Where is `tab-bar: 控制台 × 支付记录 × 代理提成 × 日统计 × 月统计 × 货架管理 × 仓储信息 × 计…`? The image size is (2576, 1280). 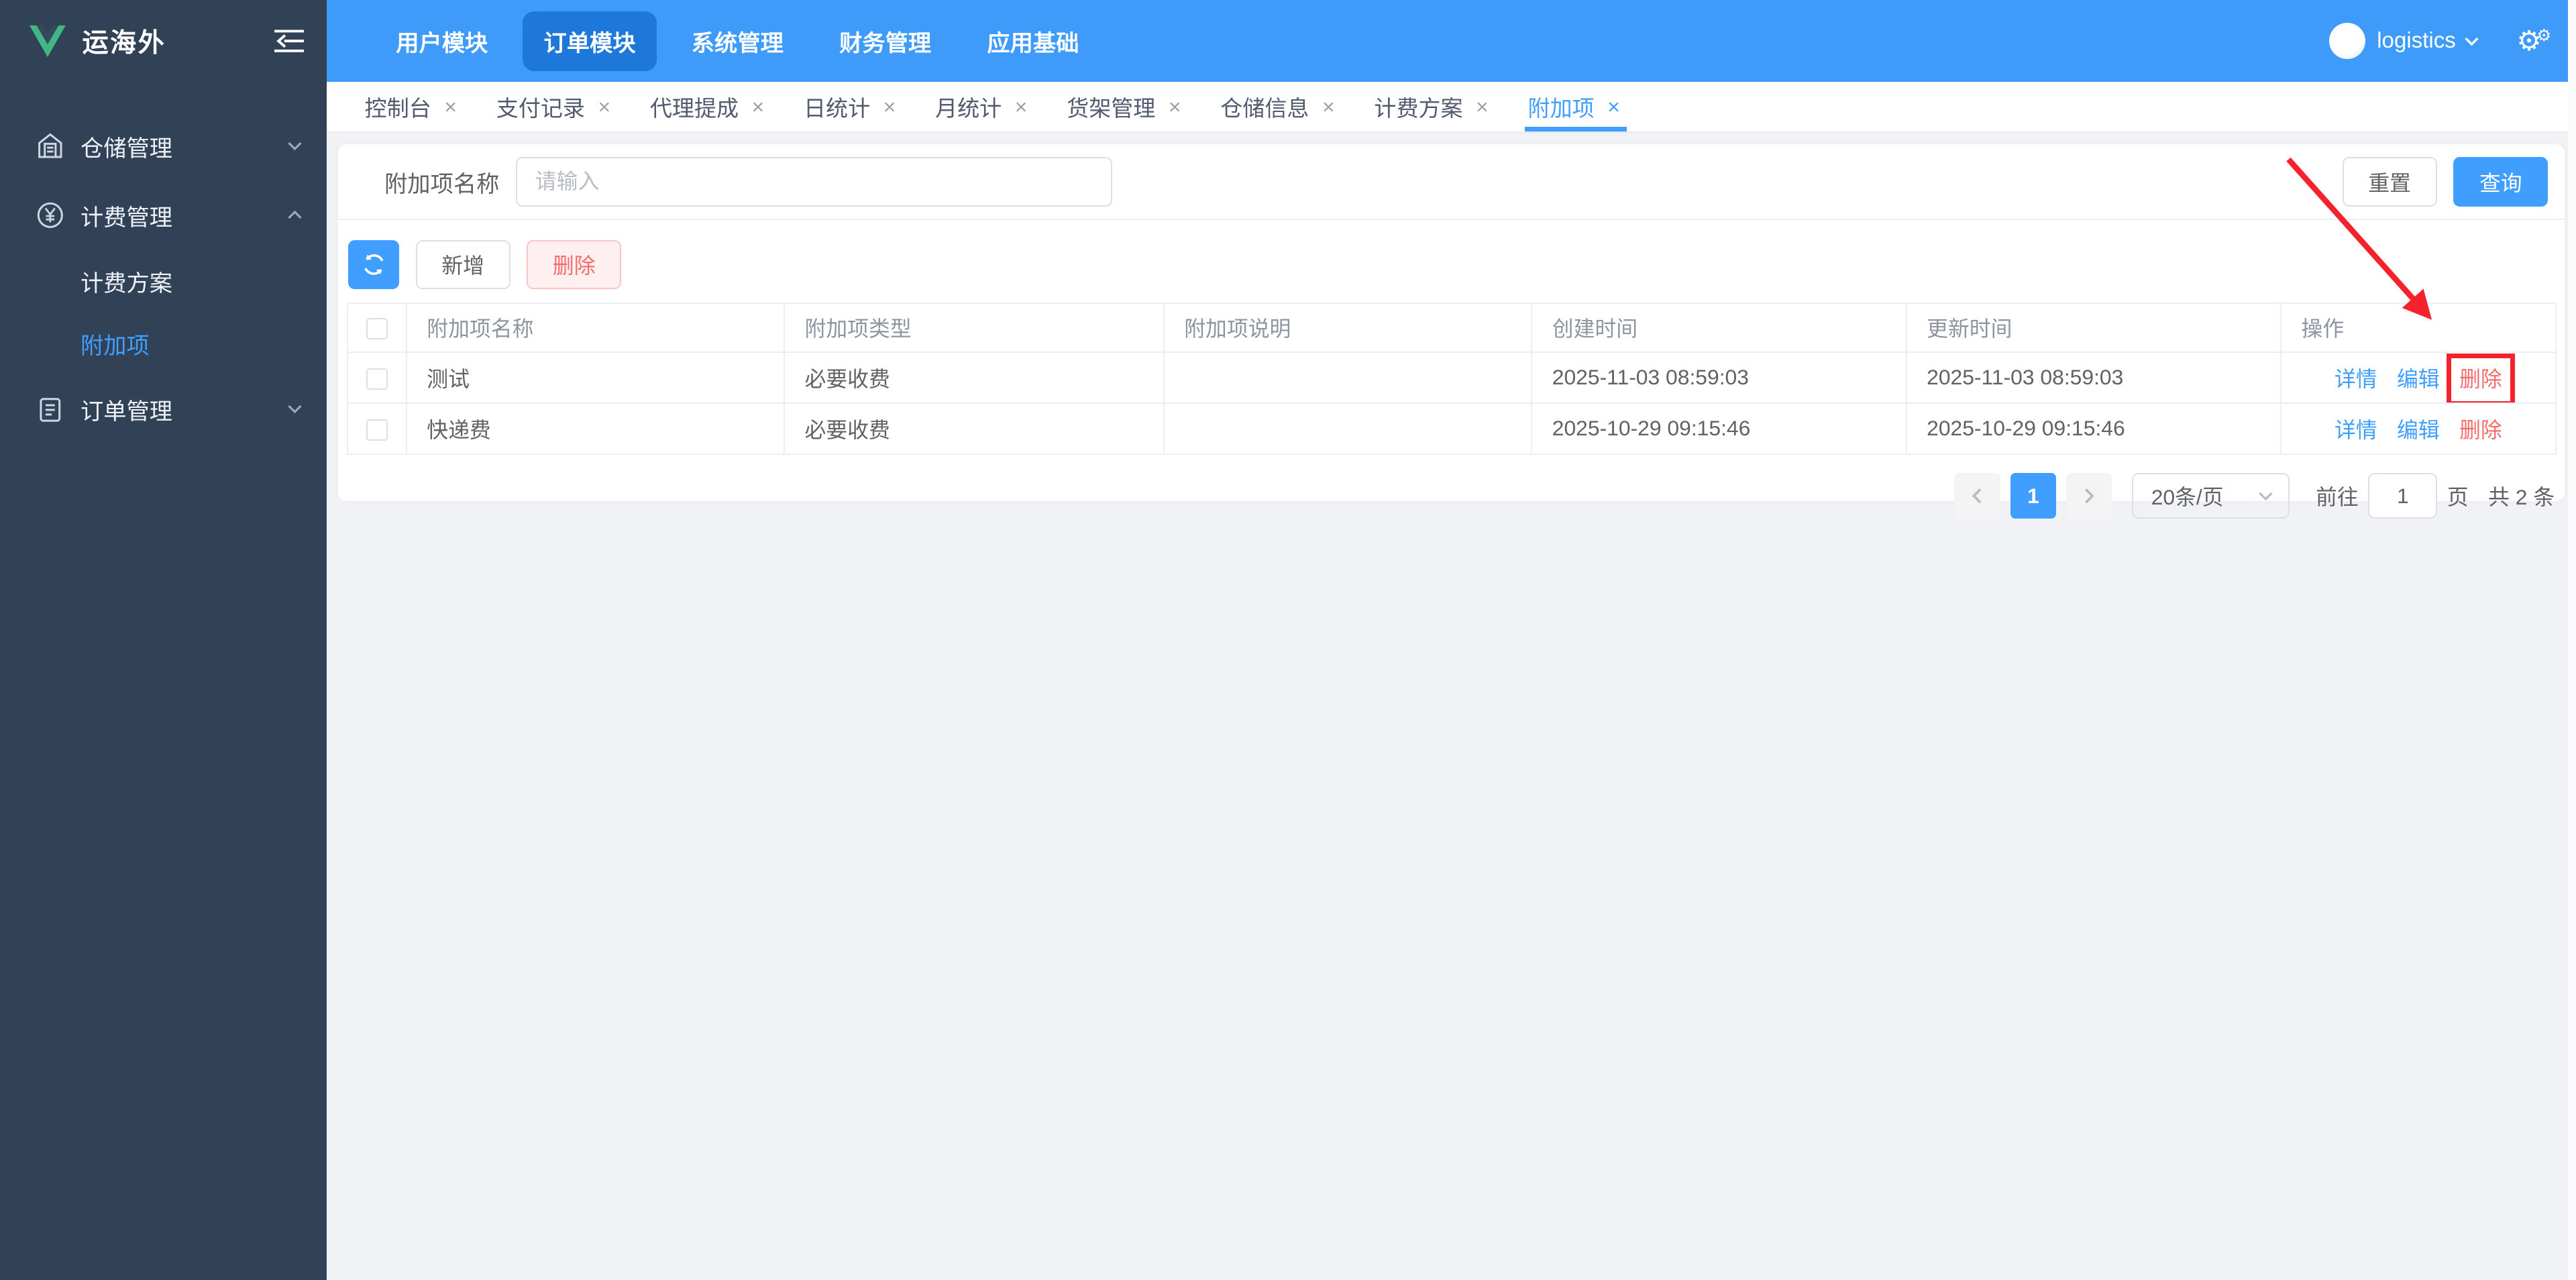 tab-bar: 控制台 × 支付记录 × 代理提成 × 日统计 × 月统计 × 货架管理 × 仓储信息 × 计… is located at coordinates (1451, 108).